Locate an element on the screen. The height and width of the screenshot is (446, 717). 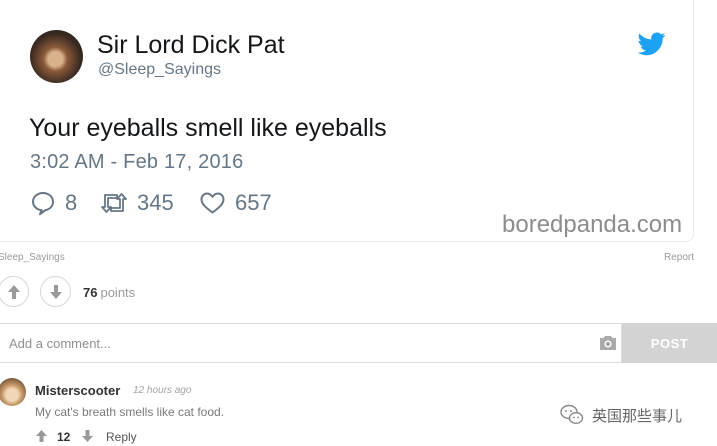
commenter-name: Misterscooter is located at coordinates (77, 390).